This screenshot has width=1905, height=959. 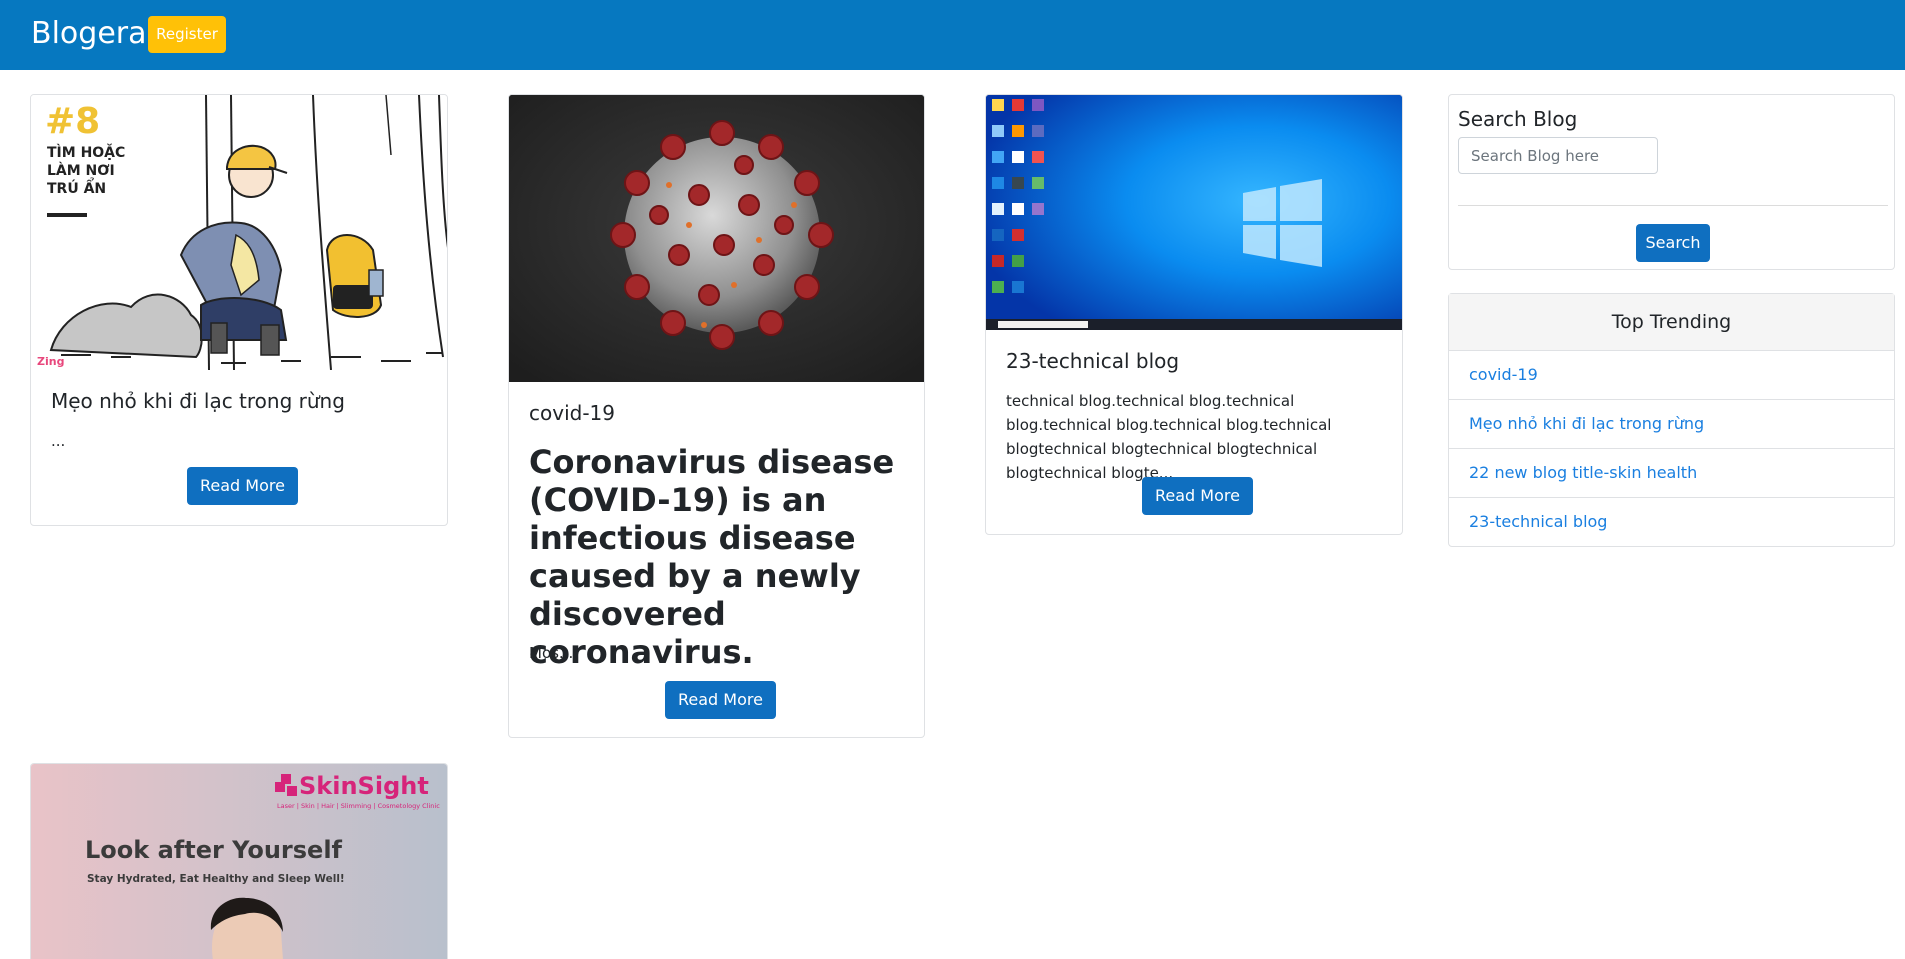 I want to click on windows-desktop-image, so click(x=1194, y=212).